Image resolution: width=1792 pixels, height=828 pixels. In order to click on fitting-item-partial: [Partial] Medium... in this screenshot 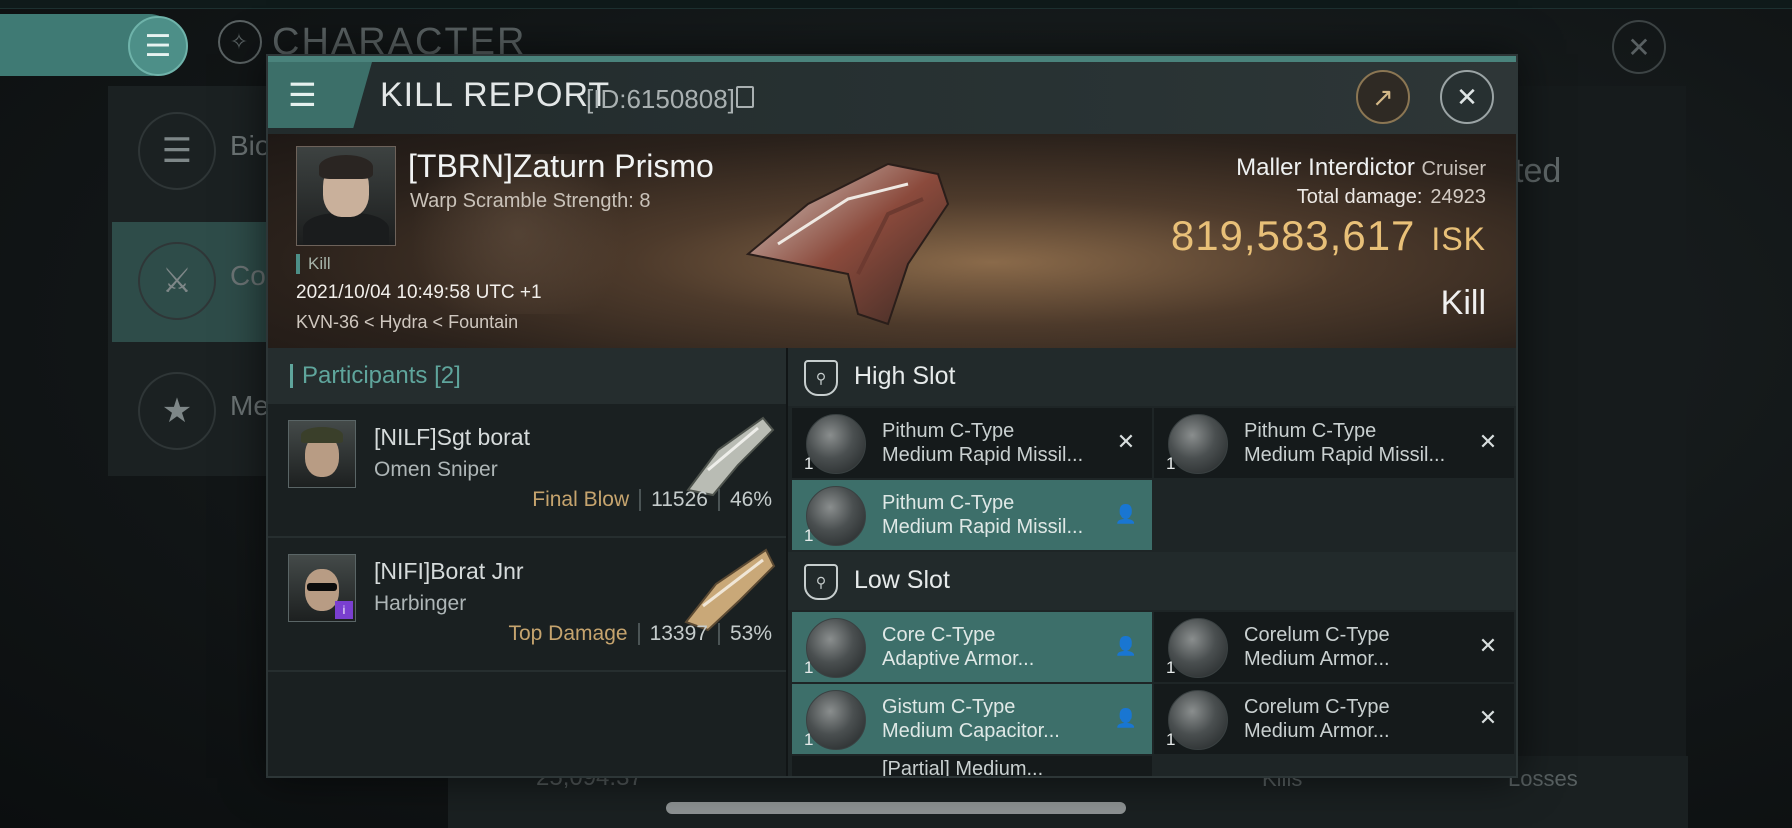, I will do `click(972, 766)`.